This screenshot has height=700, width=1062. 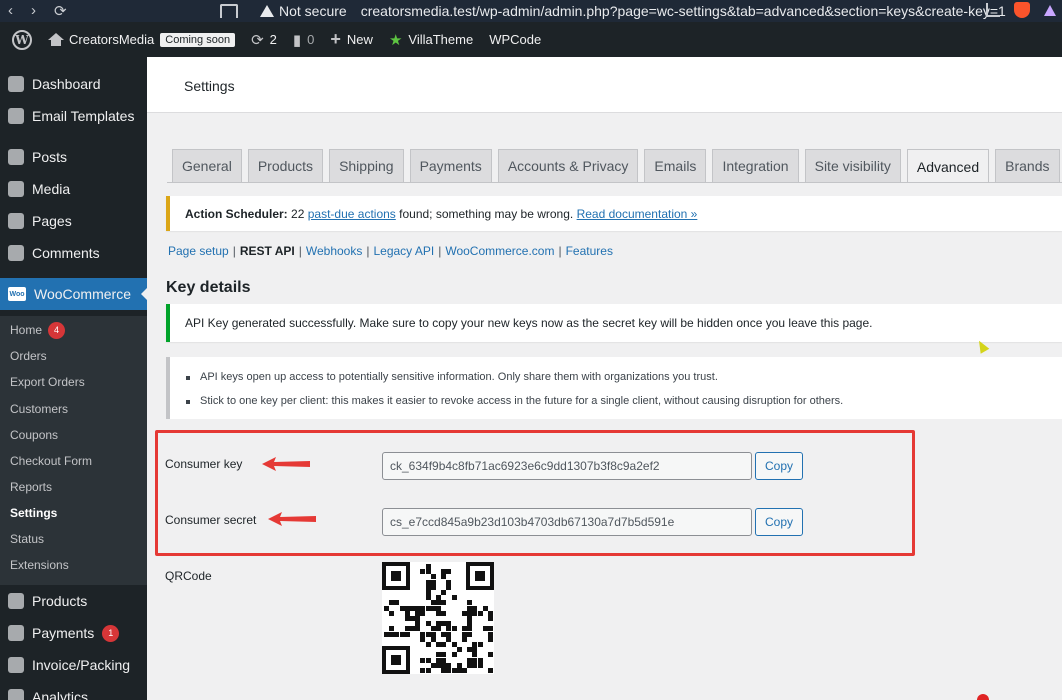 What do you see at coordinates (16, 157) in the screenshot?
I see `pin-icon` at bounding box center [16, 157].